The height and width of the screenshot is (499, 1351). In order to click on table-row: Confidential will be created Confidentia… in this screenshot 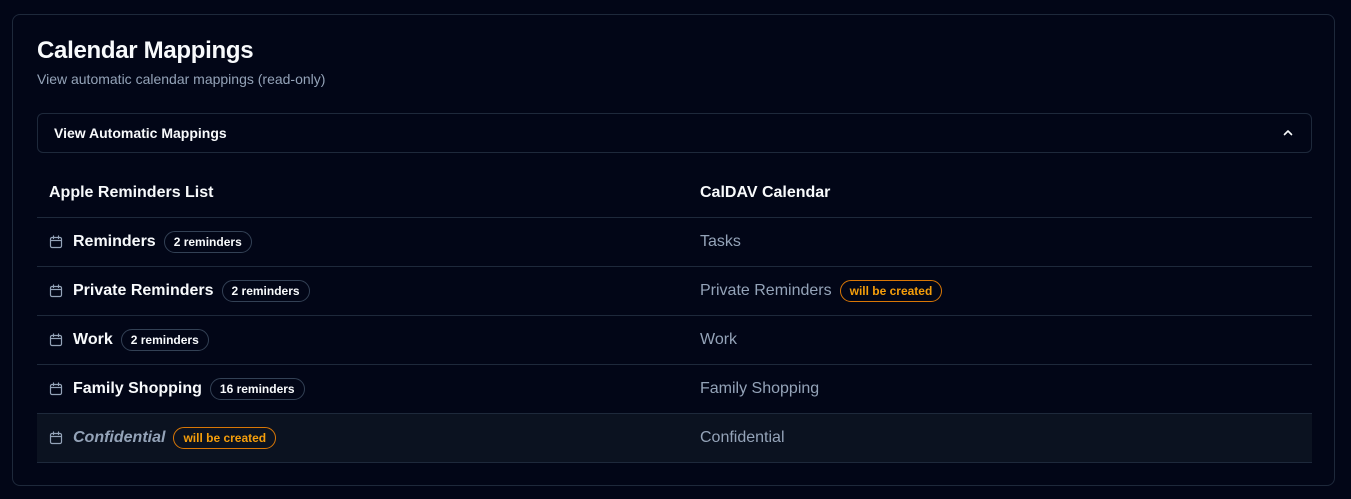, I will do `click(674, 438)`.